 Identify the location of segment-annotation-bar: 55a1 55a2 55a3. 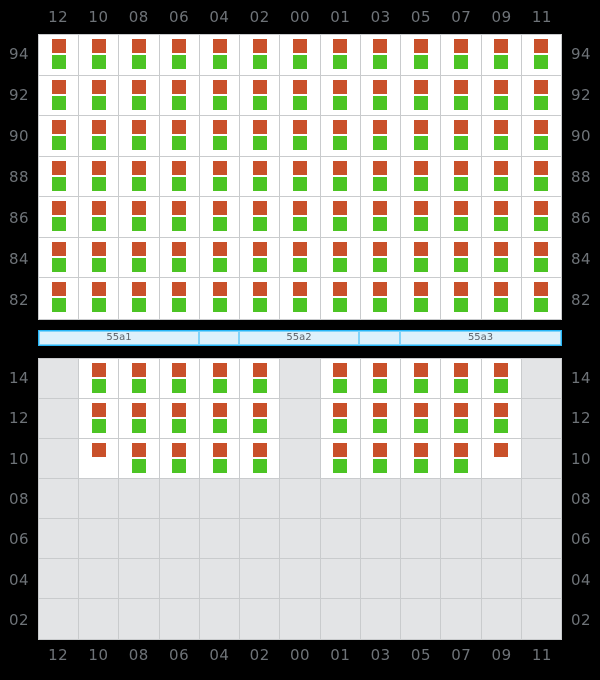
(300, 338).